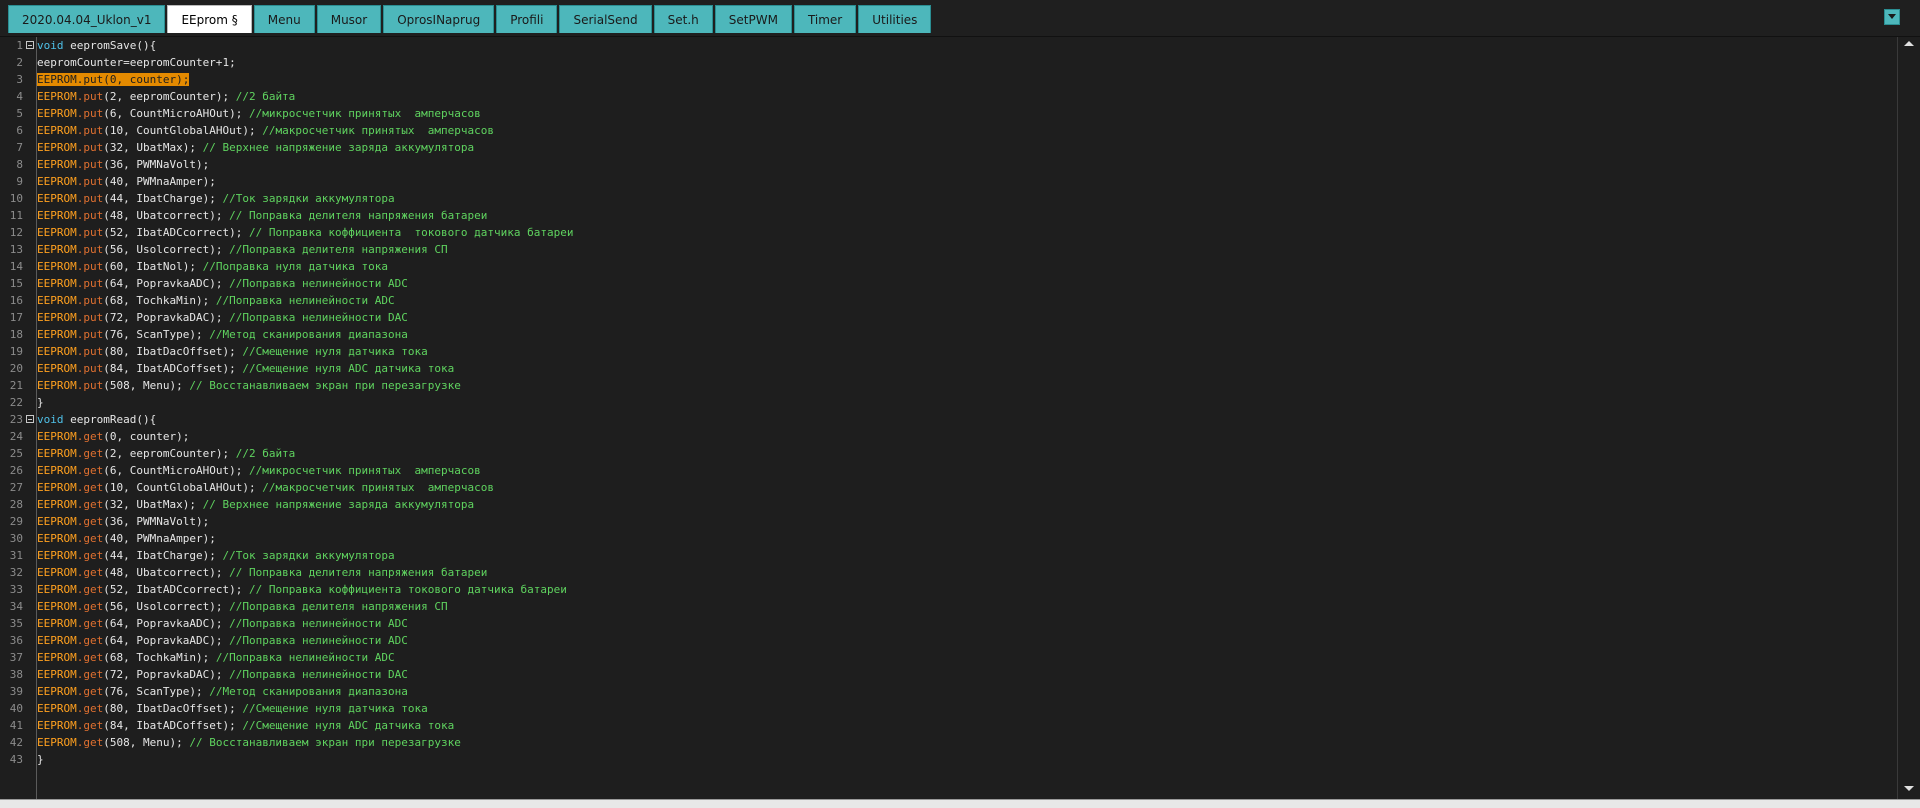  What do you see at coordinates (87, 19) in the screenshot?
I see `tab-2020-04-04-uklon-v1: 2020.04.04_Uklon_v1` at bounding box center [87, 19].